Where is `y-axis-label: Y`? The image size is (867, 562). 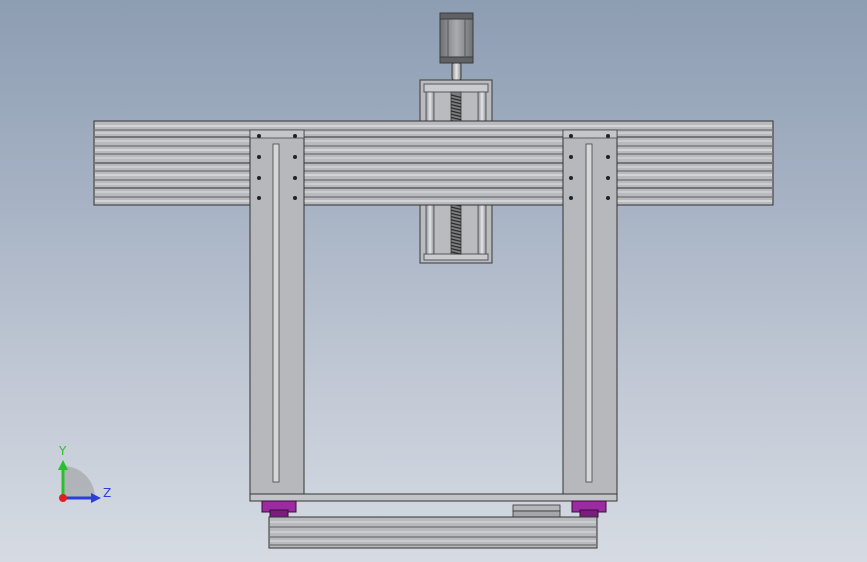
y-axis-label: Y is located at coordinates (62, 451).